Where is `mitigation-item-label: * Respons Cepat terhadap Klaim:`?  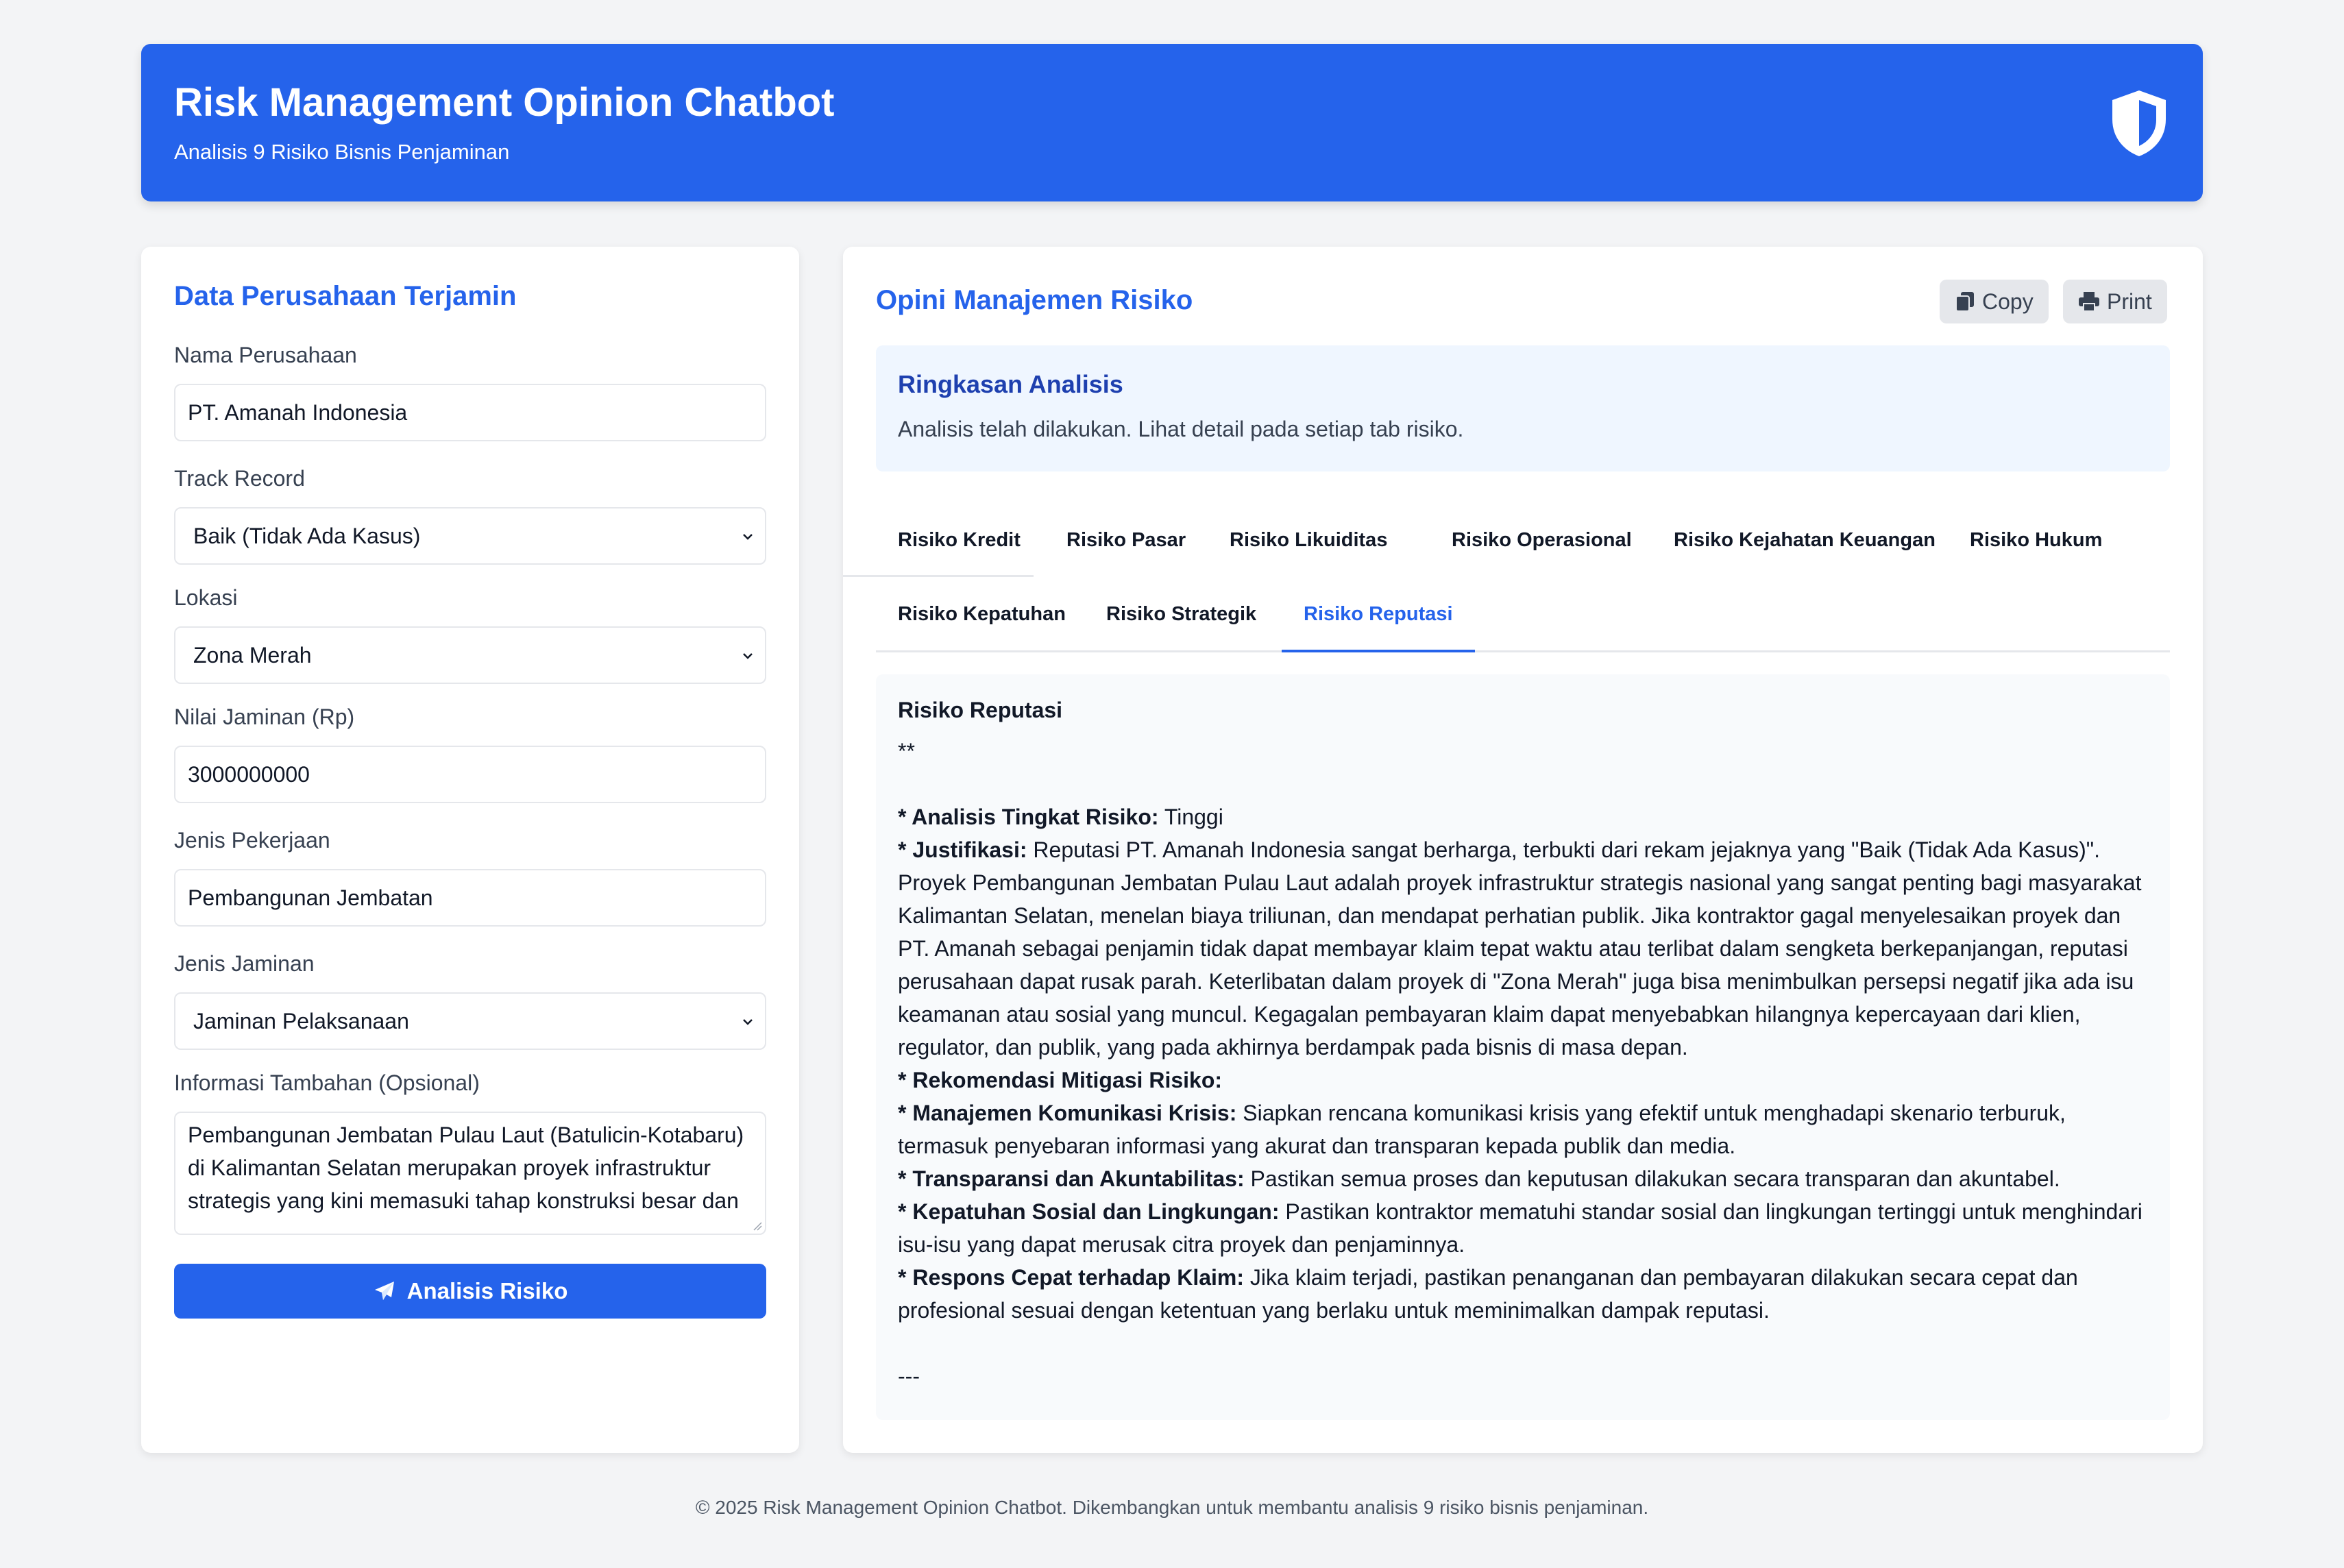
mitigation-item-label: * Respons Cepat terhadap Klaim: is located at coordinates (1071, 1277).